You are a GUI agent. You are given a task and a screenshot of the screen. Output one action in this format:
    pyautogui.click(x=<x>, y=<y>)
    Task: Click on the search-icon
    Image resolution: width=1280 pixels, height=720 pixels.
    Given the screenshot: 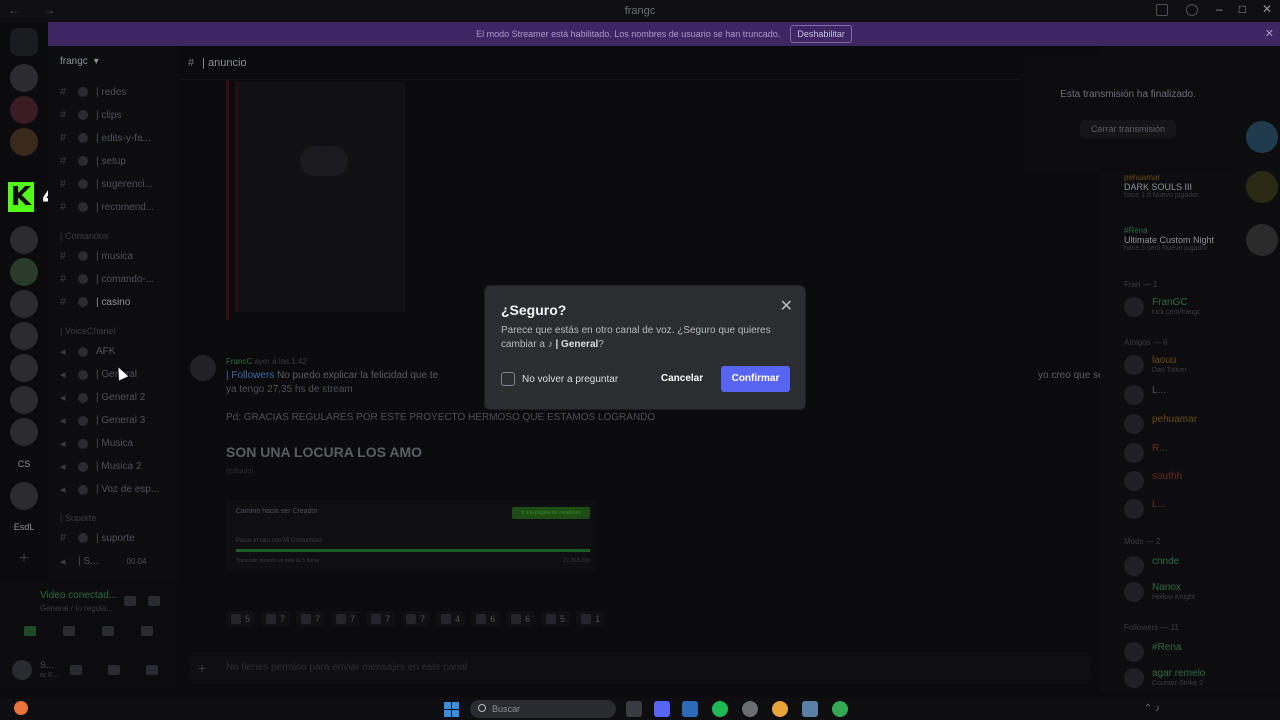 What is the action you would take?
    pyautogui.click(x=482, y=708)
    